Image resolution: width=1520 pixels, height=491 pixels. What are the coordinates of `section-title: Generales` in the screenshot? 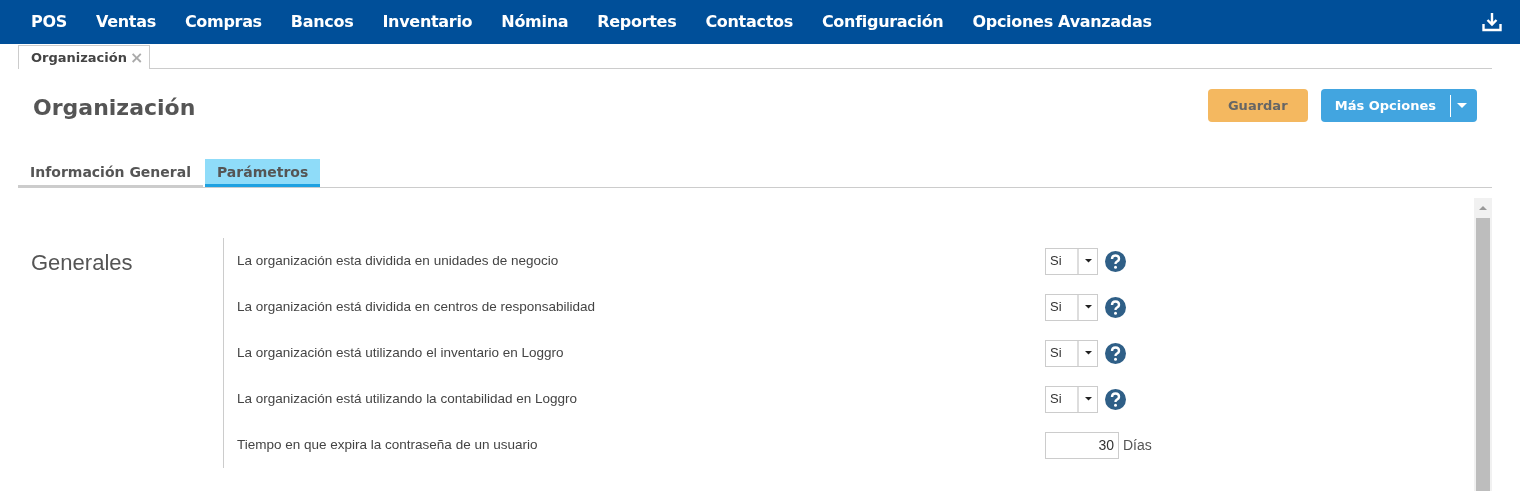 It's located at (82, 263).